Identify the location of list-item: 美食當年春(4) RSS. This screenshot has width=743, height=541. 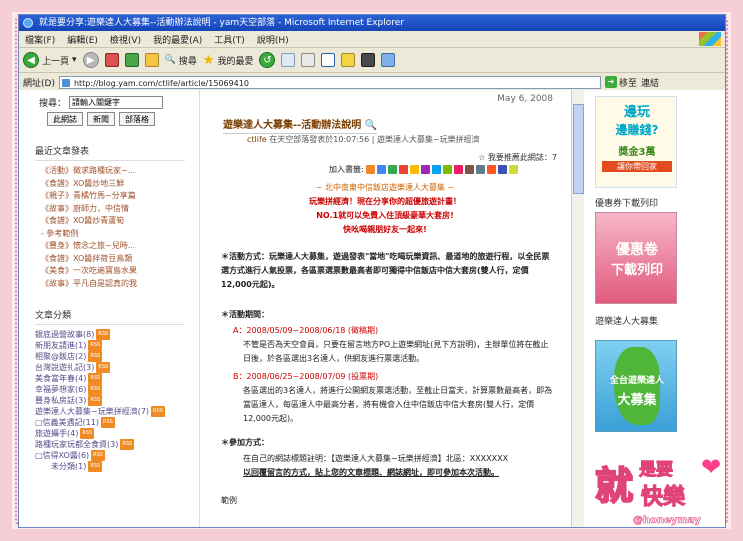
(114, 378).